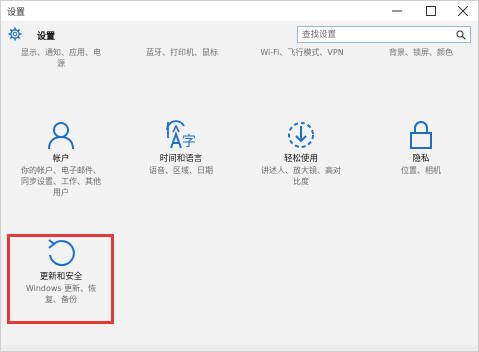  Describe the element at coordinates (300, 159) in the screenshot. I see `tile-ease-of-access-name: 轻松使用` at that location.